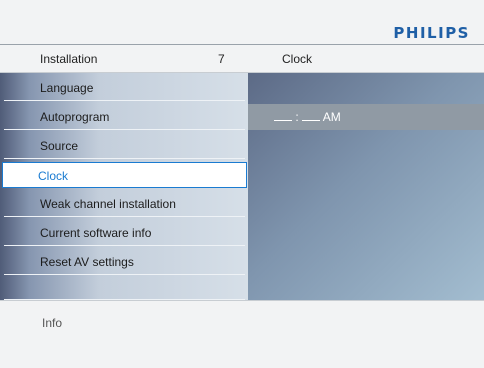  I want to click on clock-time-field: : AM, so click(307, 117).